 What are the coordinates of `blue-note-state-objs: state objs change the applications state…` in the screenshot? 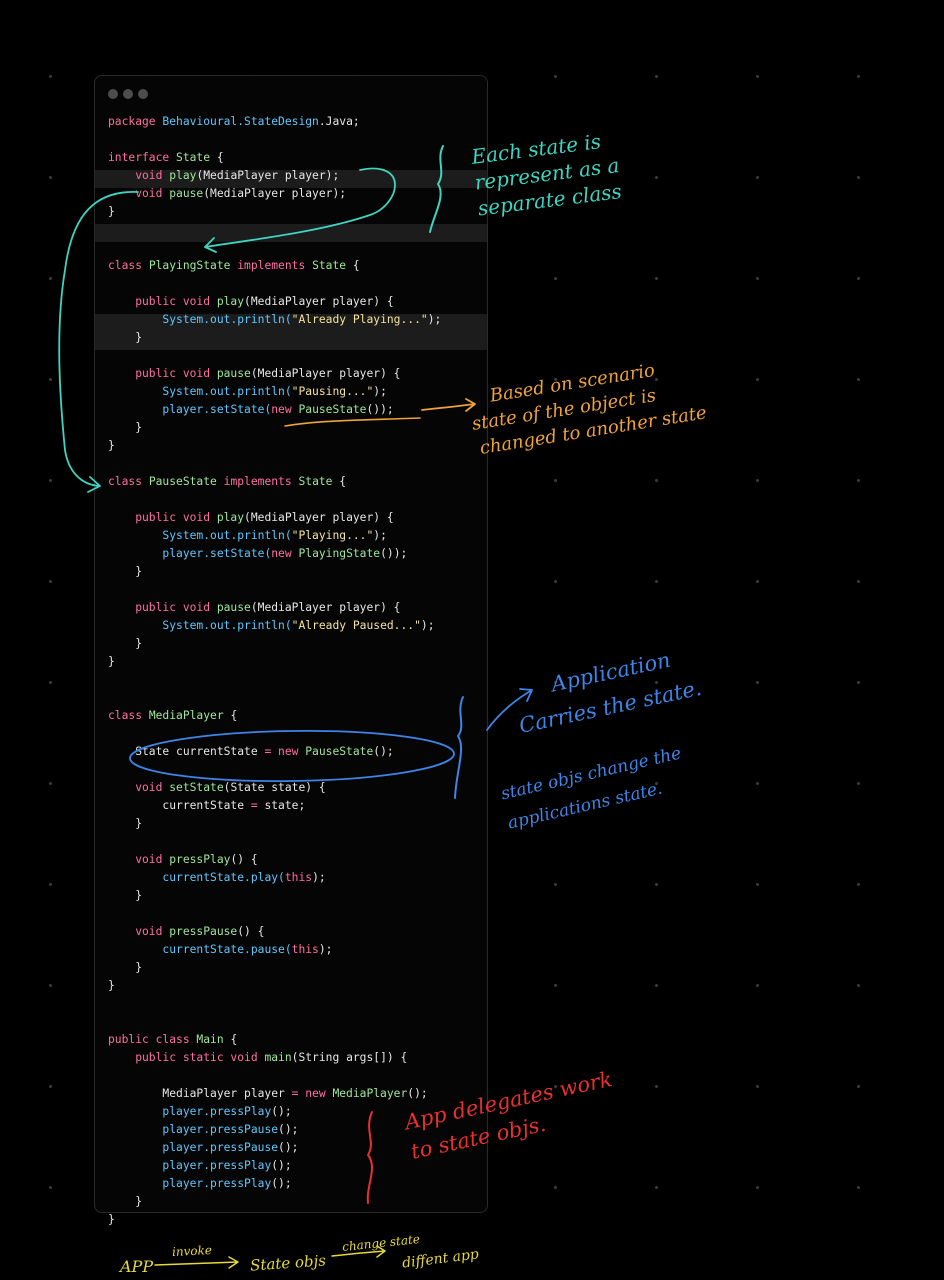 It's located at (594, 789).